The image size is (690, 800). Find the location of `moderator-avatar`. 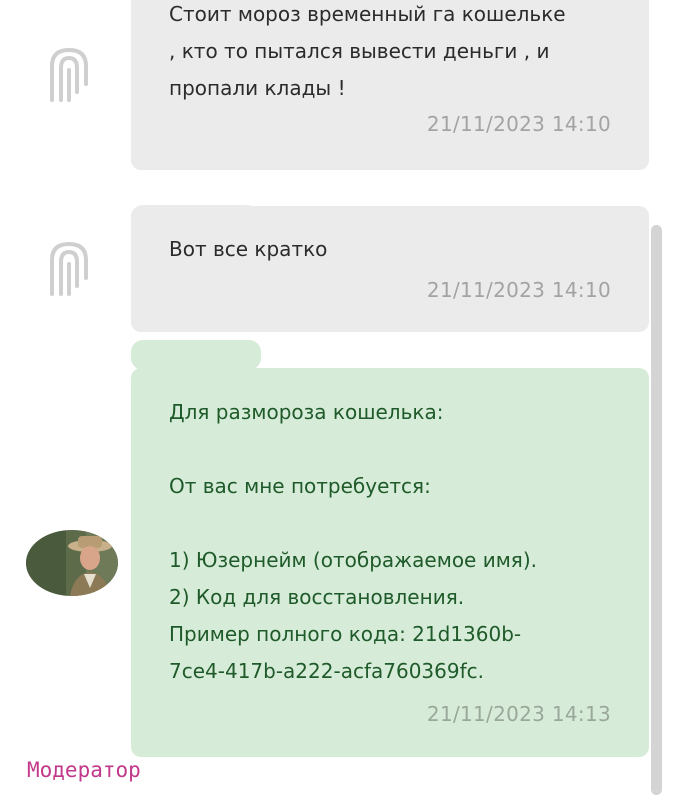

moderator-avatar is located at coordinates (72, 563).